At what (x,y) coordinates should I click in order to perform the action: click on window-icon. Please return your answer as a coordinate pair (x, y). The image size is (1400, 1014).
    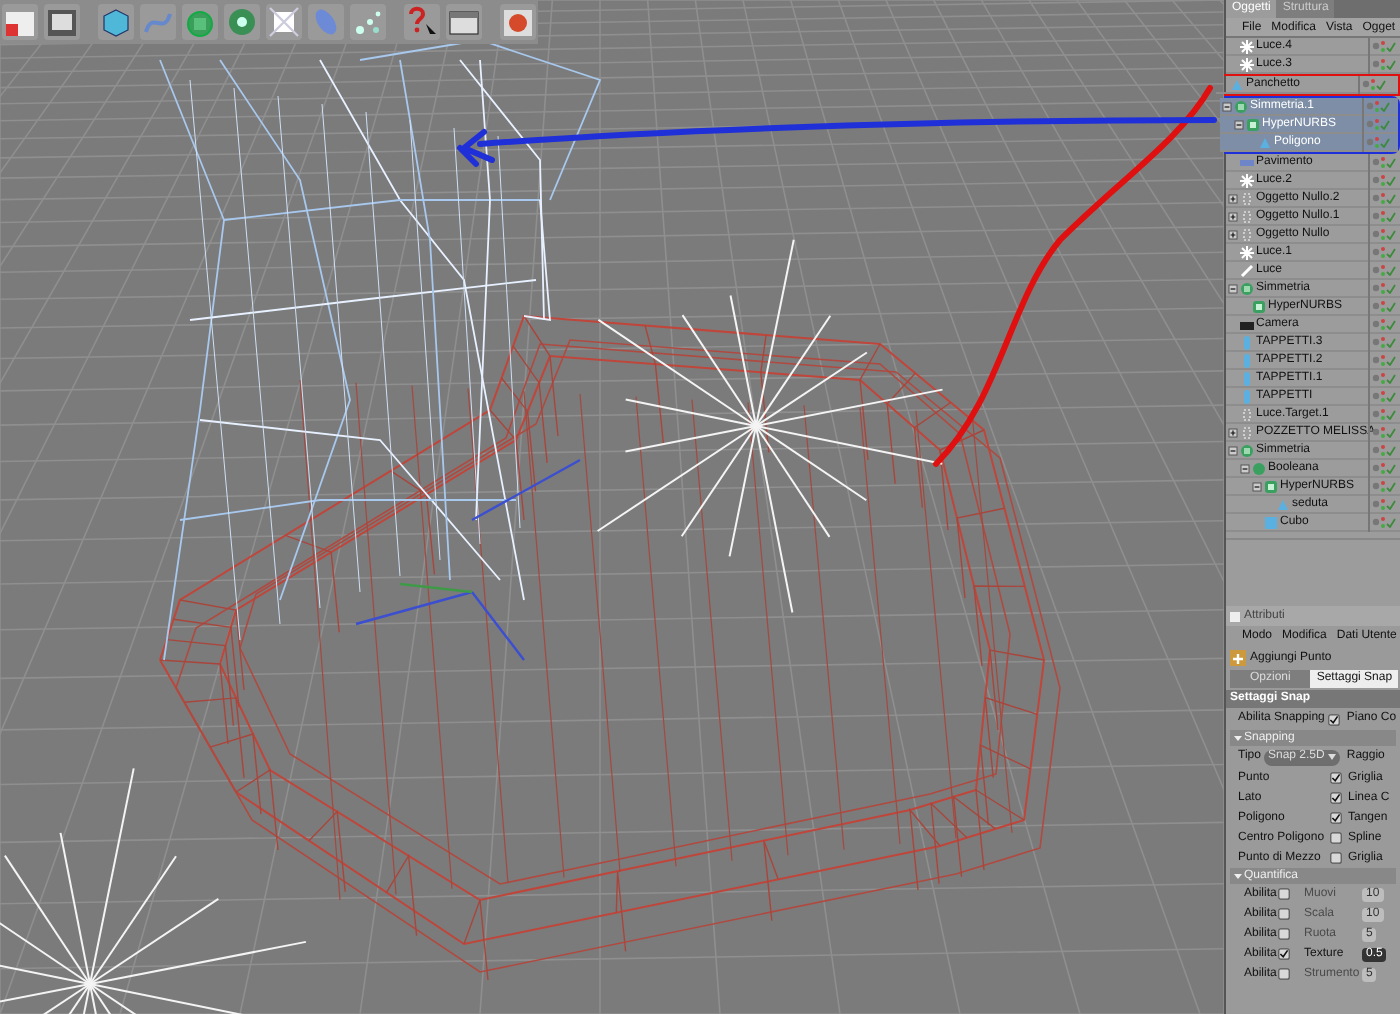
    Looking at the image, I should click on (464, 22).